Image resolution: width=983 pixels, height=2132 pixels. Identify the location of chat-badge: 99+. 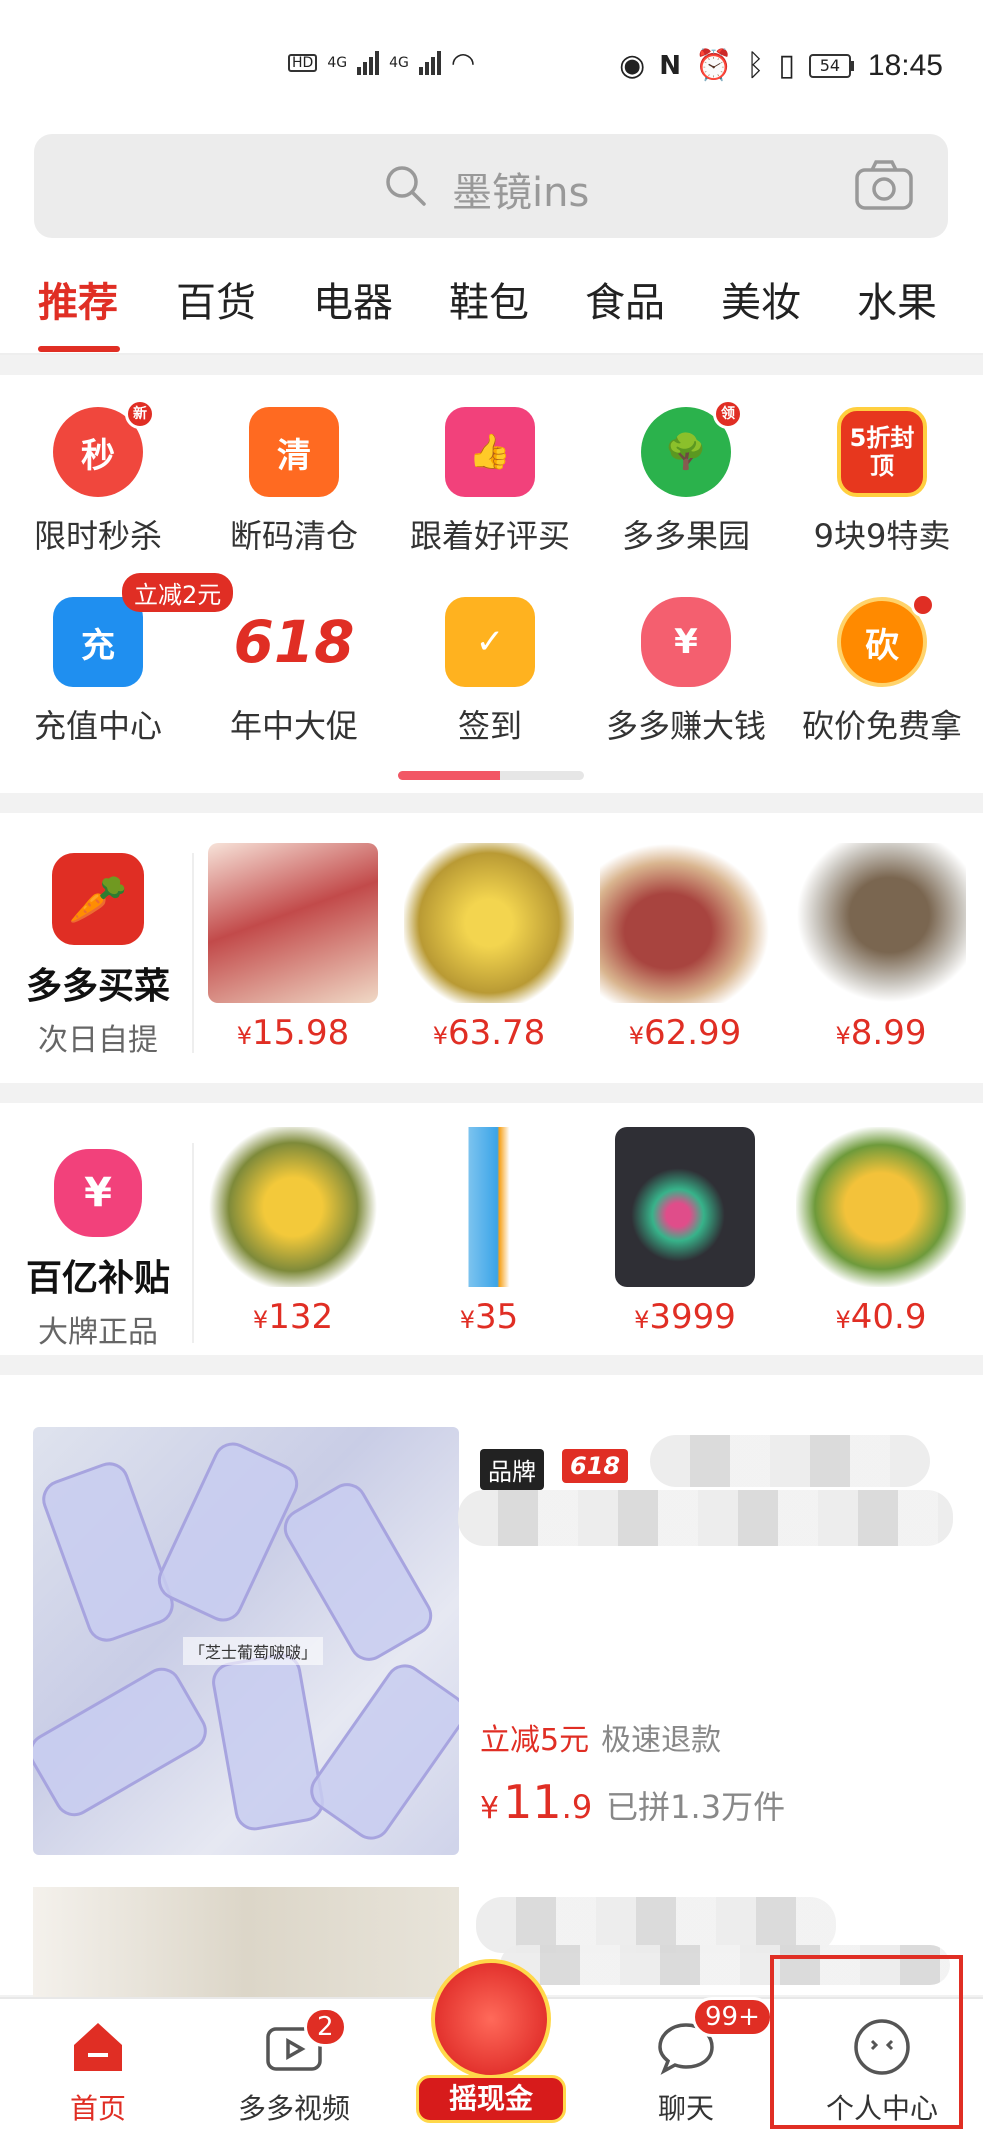
(732, 2017).